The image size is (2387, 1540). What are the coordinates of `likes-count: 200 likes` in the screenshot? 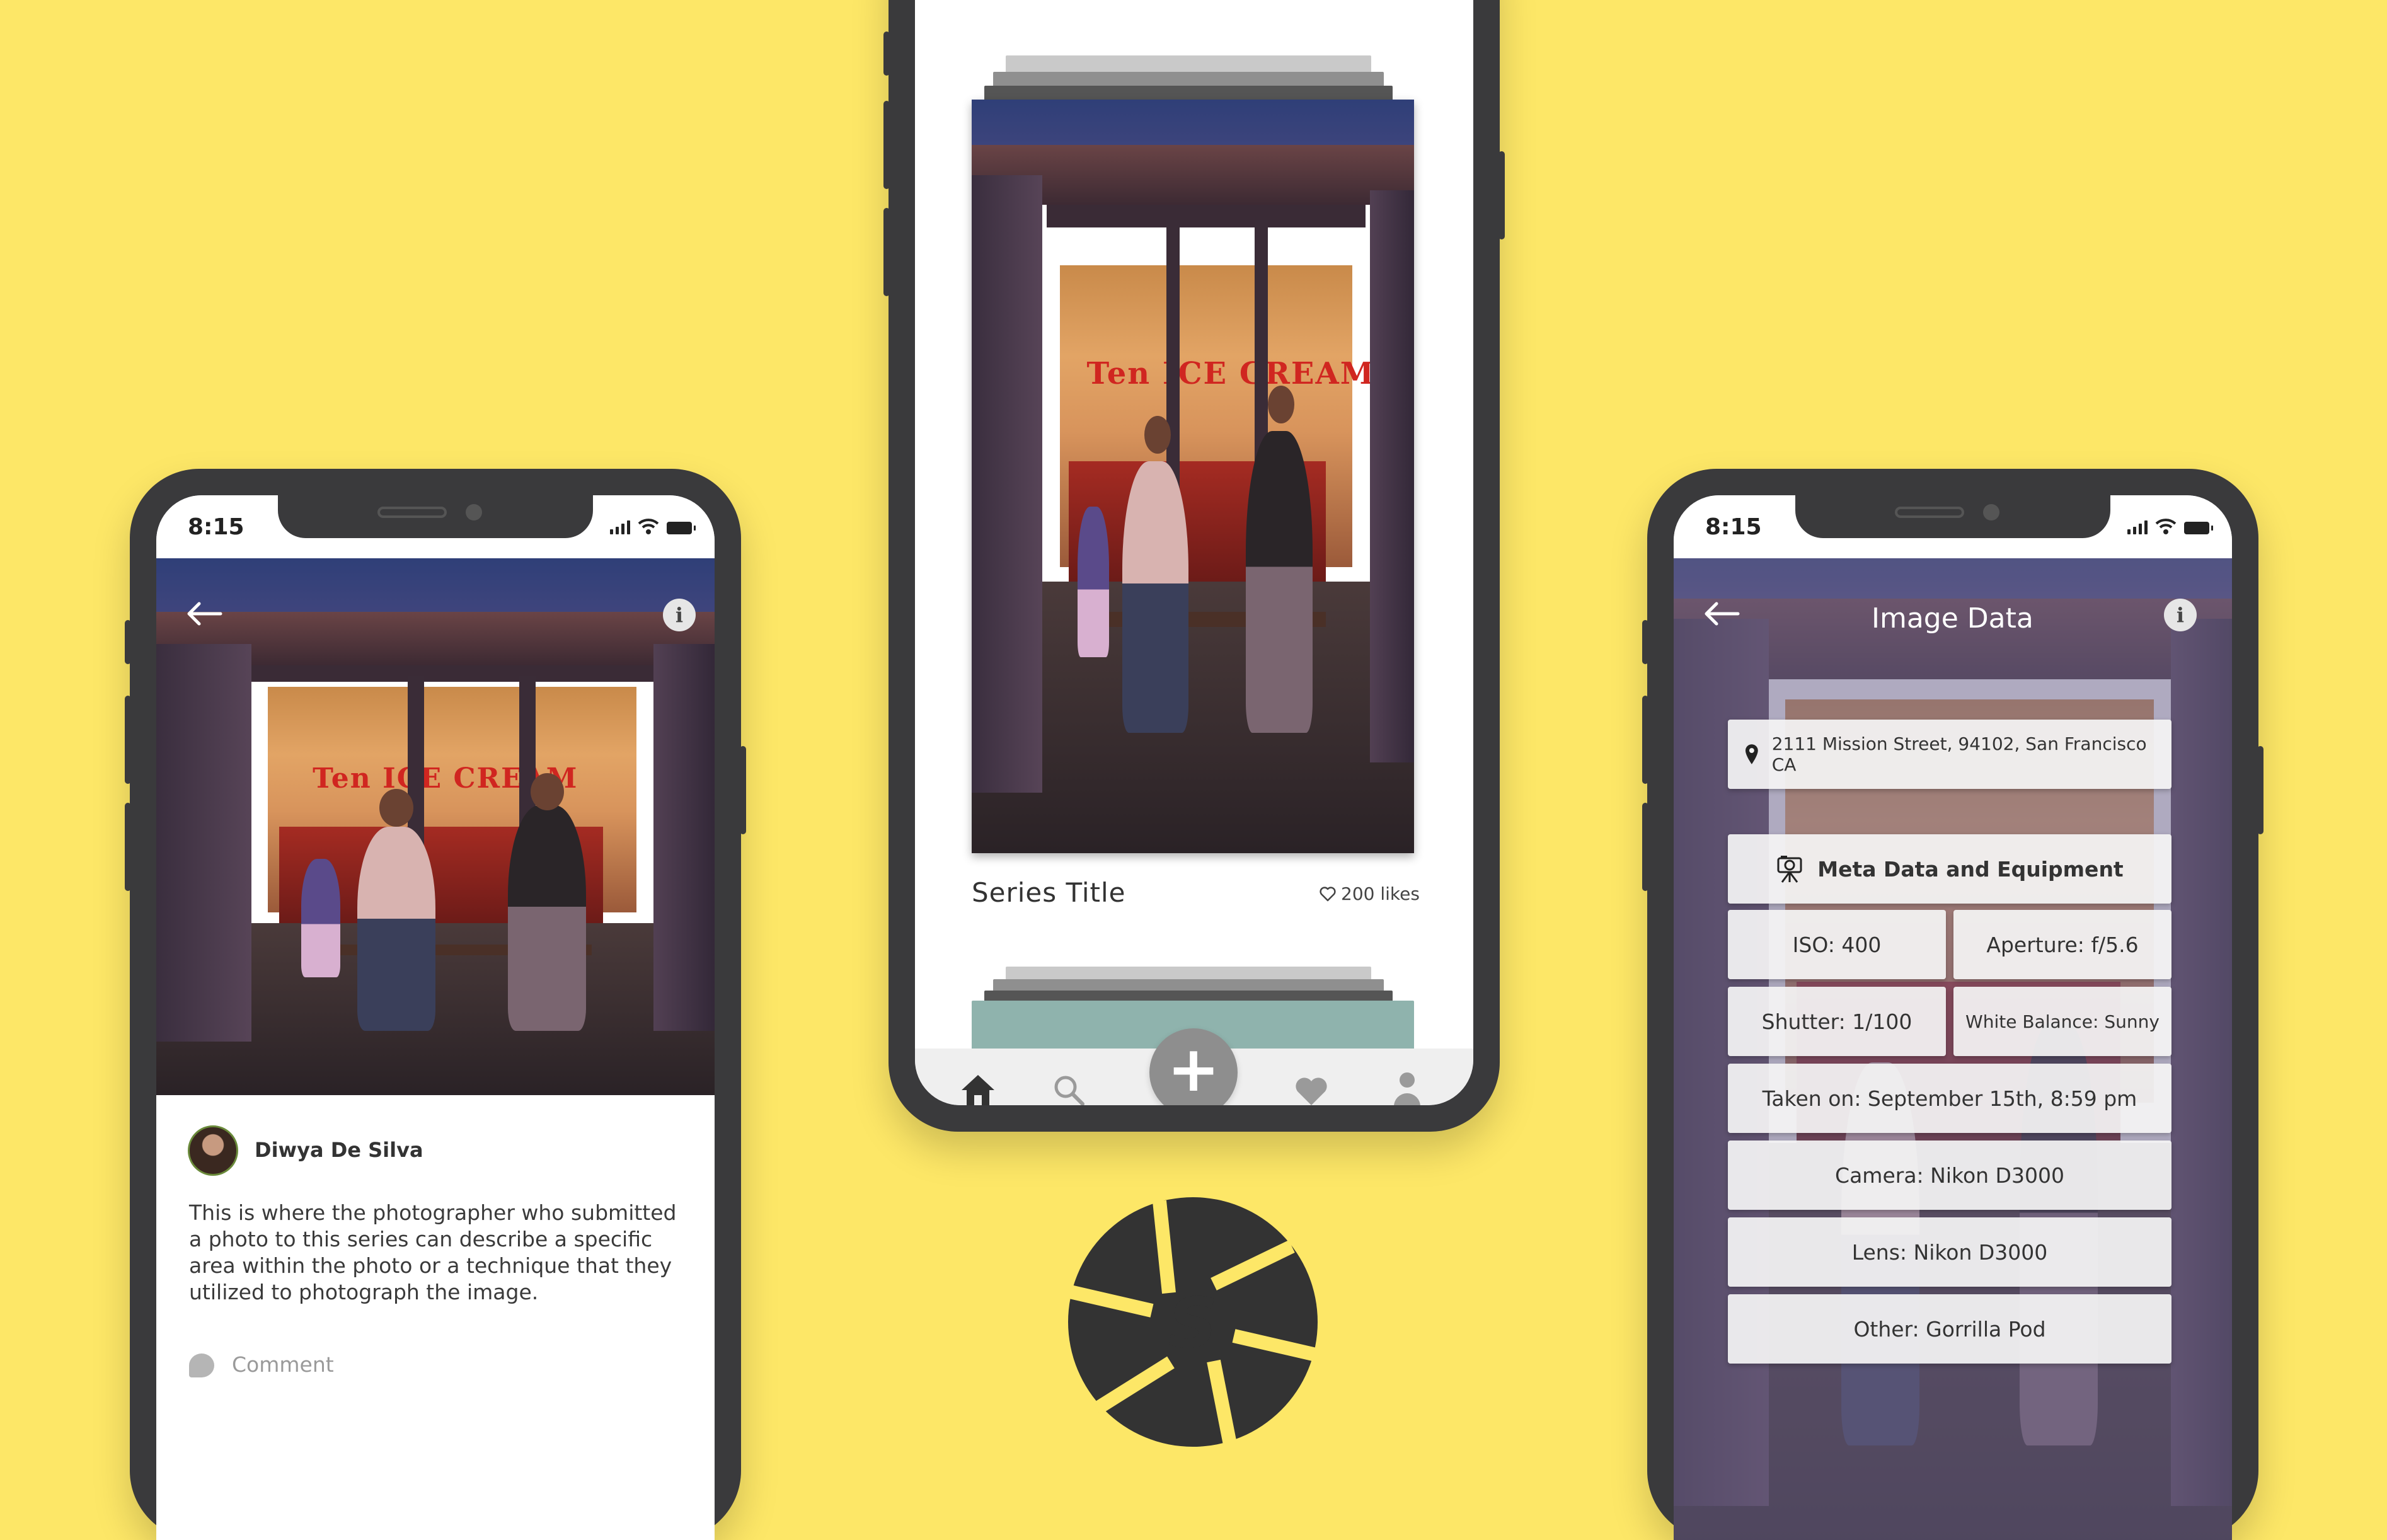 It's located at (1370, 893).